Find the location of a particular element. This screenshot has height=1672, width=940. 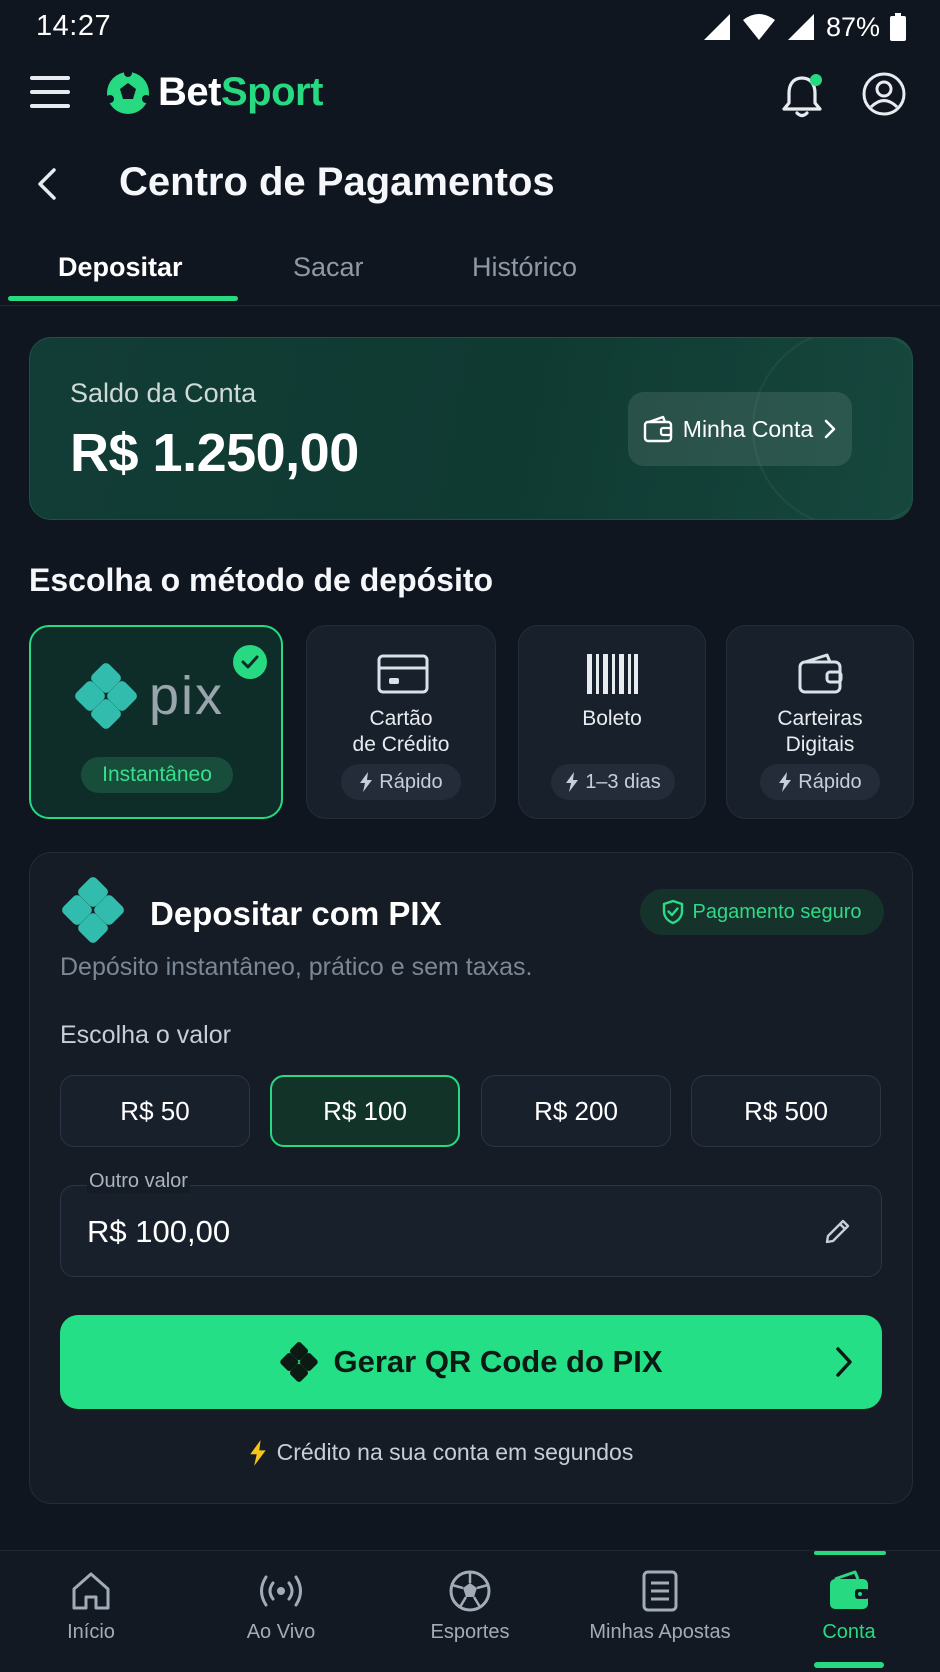

brand-logo: BetSport is located at coordinates (214, 92).